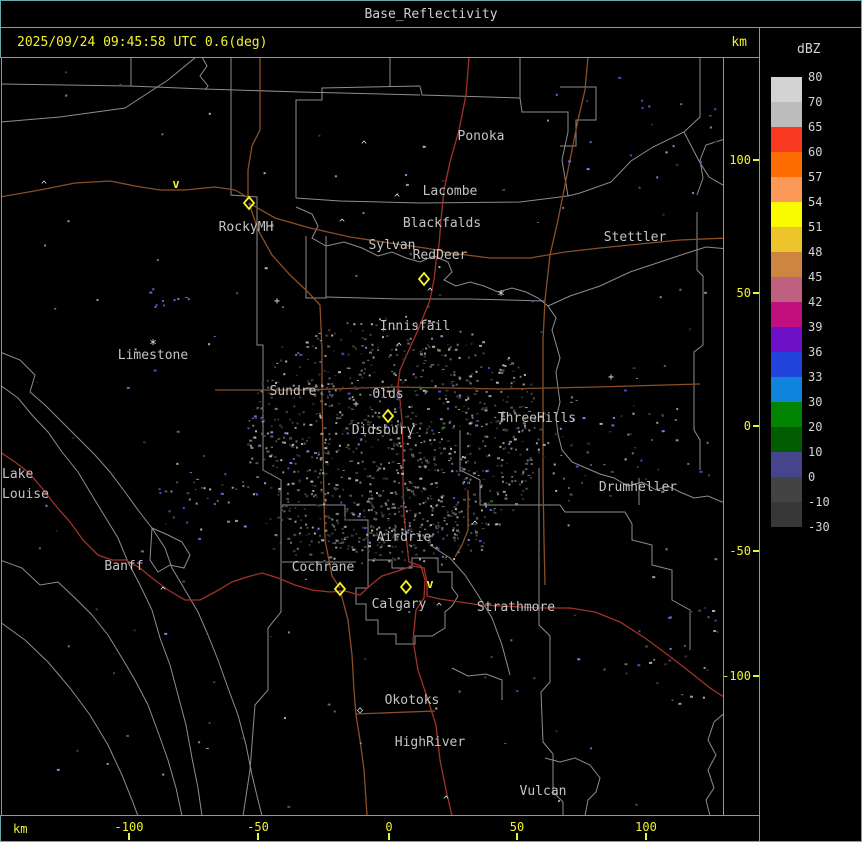 The height and width of the screenshot is (842, 862). Describe the element at coordinates (424, 279) in the screenshot. I see `station-diamond-icon` at that location.